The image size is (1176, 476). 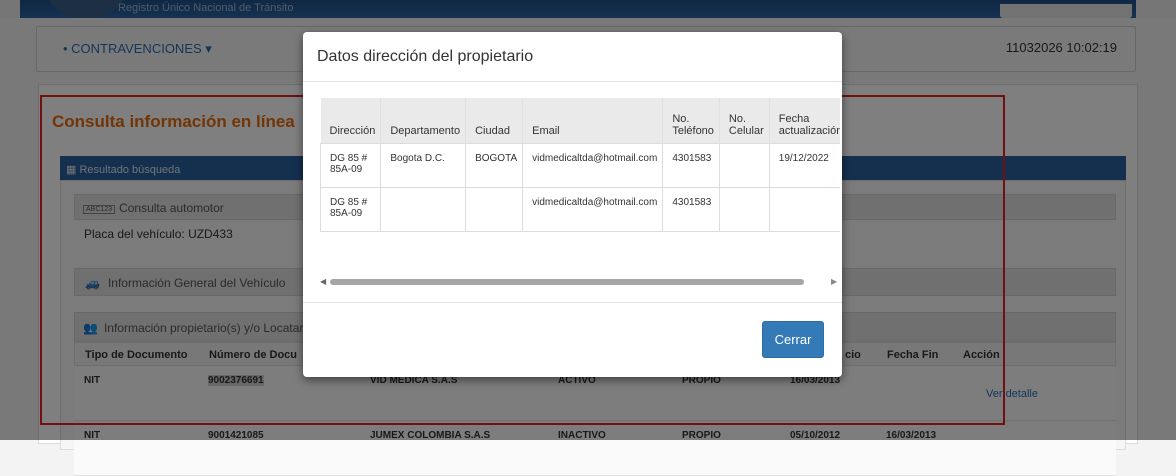 I want to click on cell-fecha: 19/12/2022, so click(x=804, y=165).